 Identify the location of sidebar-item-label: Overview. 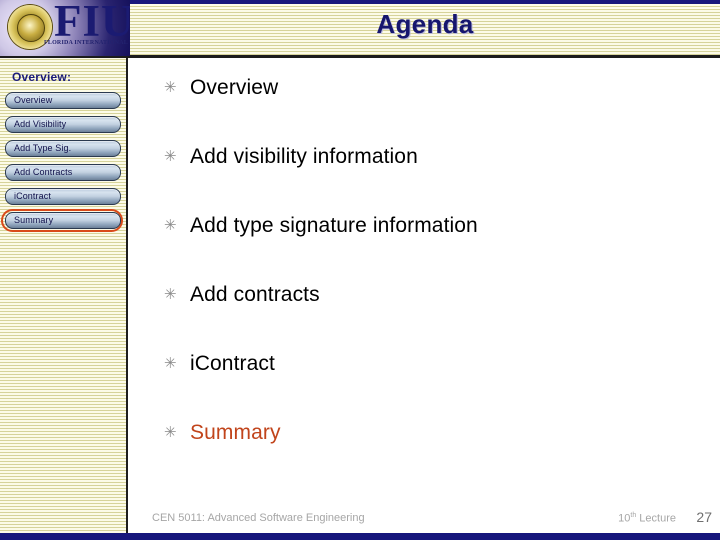
(33, 100).